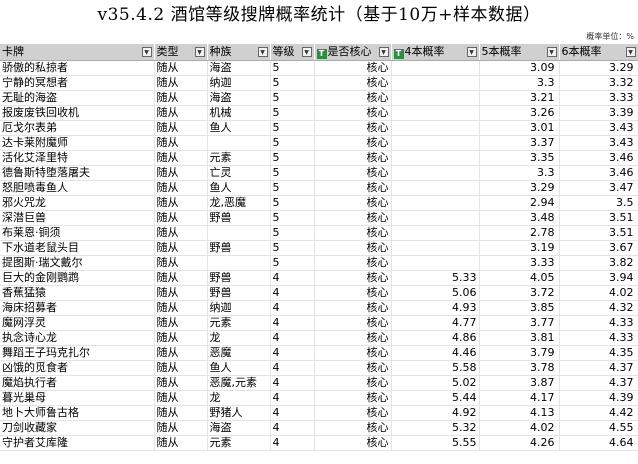 Image resolution: width=638 pixels, height=464 pixels. I want to click on cell-p6: 4.42, so click(598, 413).